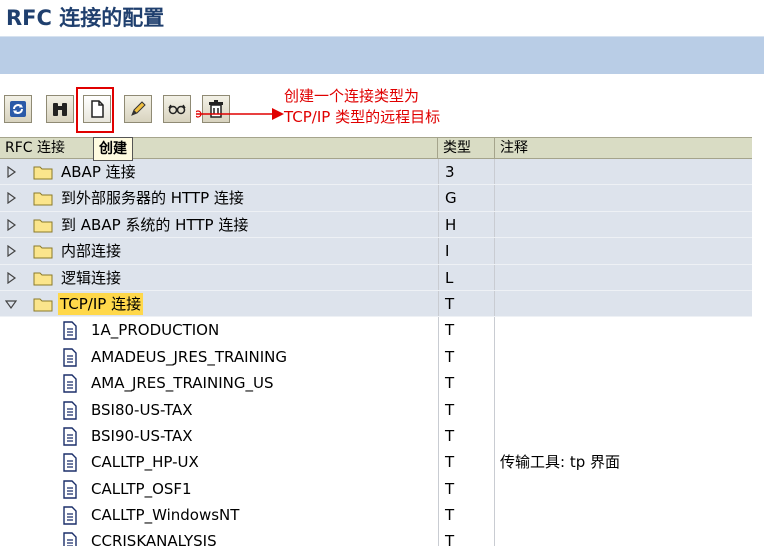  I want to click on copy-button, so click(177, 109).